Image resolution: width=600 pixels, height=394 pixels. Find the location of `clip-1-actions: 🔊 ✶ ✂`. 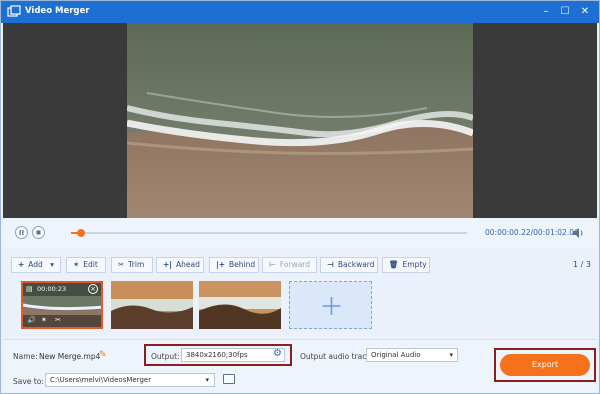

clip-1-actions: 🔊 ✶ ✂ is located at coordinates (62, 321).